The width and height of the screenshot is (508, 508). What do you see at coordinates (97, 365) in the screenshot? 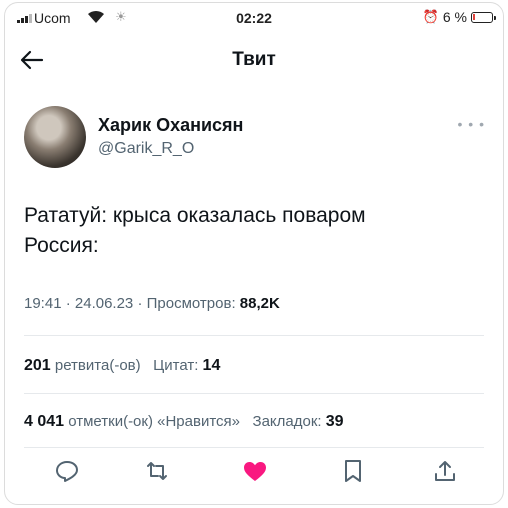
I see `retweets-label: ретвита(-ов)` at bounding box center [97, 365].